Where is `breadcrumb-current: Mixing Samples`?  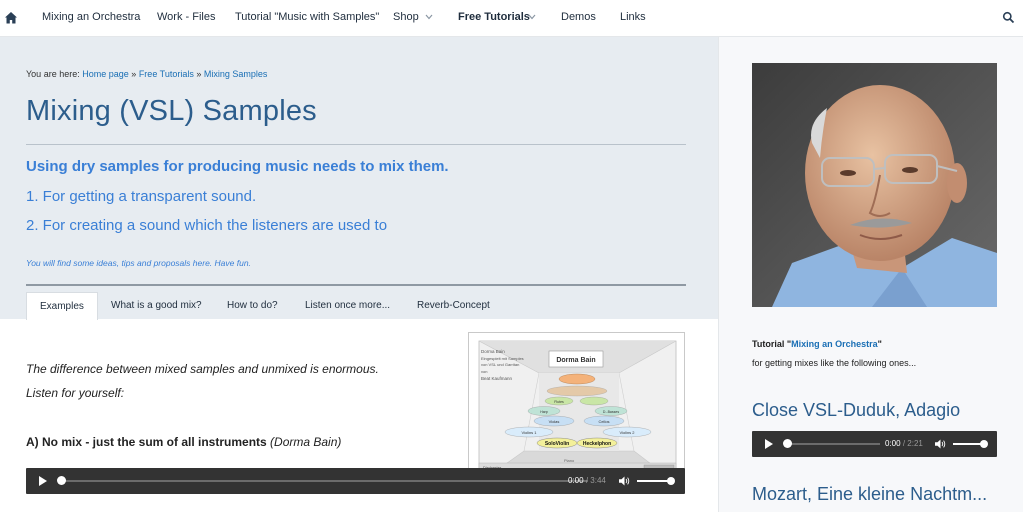
breadcrumb-current: Mixing Samples is located at coordinates (236, 74).